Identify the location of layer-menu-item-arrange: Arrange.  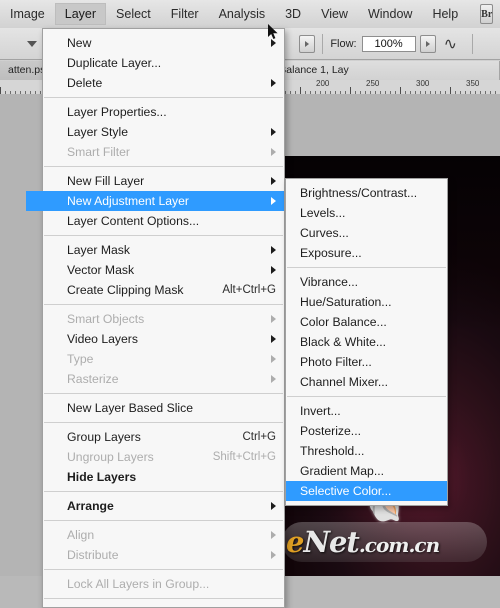
(163, 506).